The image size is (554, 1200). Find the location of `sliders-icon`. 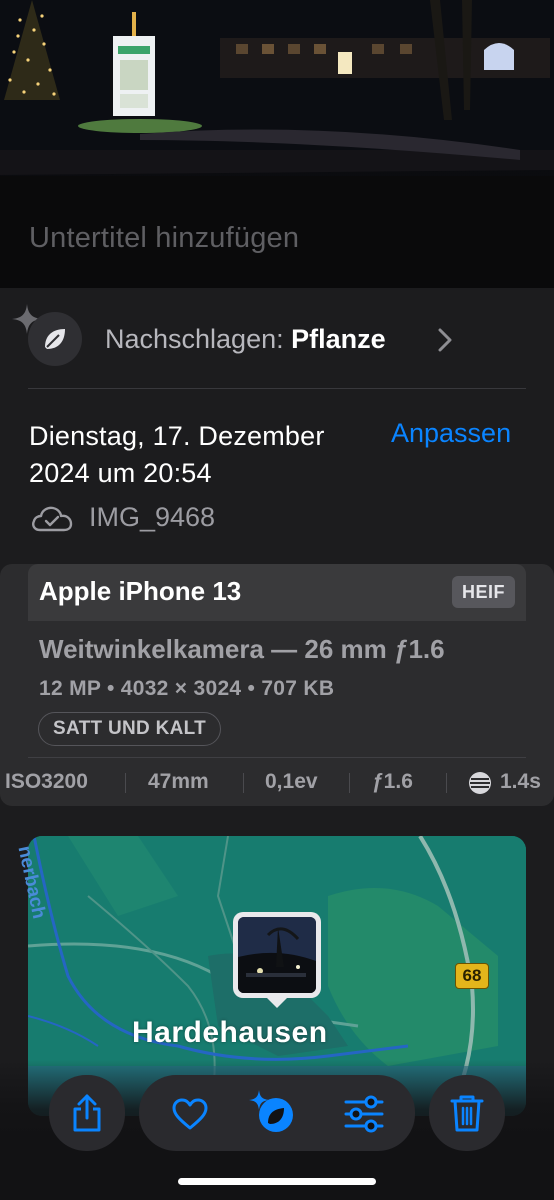

sliders-icon is located at coordinates (364, 1114).